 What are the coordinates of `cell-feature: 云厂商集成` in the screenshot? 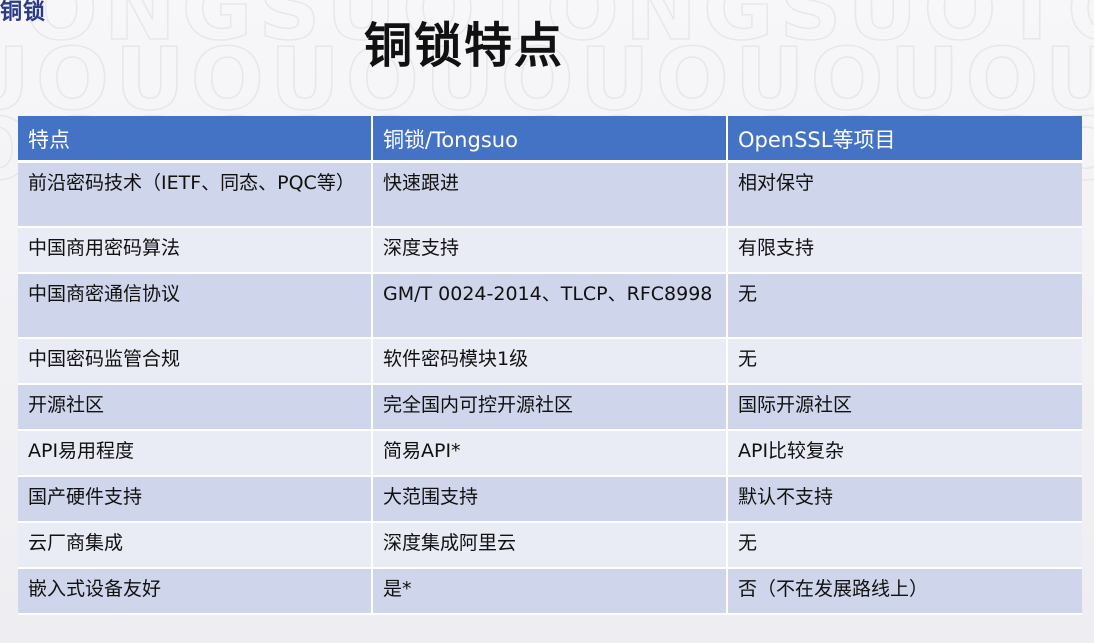 It's located at (195, 545).